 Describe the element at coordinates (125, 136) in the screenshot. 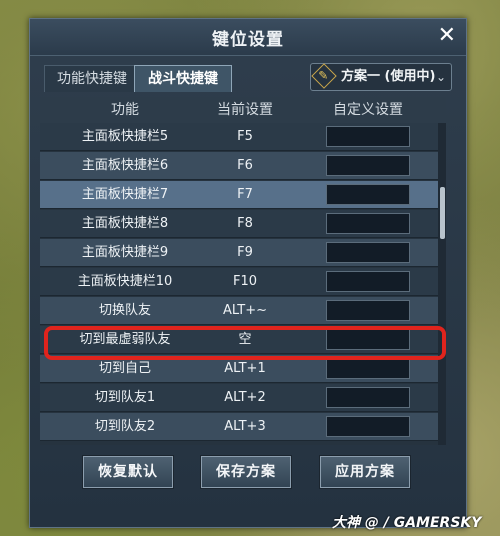

I see `function-name: 主面板快捷栏5` at that location.